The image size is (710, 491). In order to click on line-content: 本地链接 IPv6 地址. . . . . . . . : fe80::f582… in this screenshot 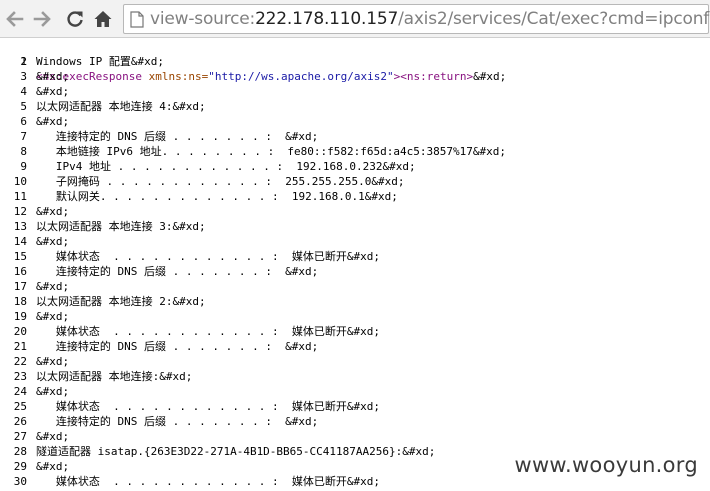, I will do `click(271, 151)`.